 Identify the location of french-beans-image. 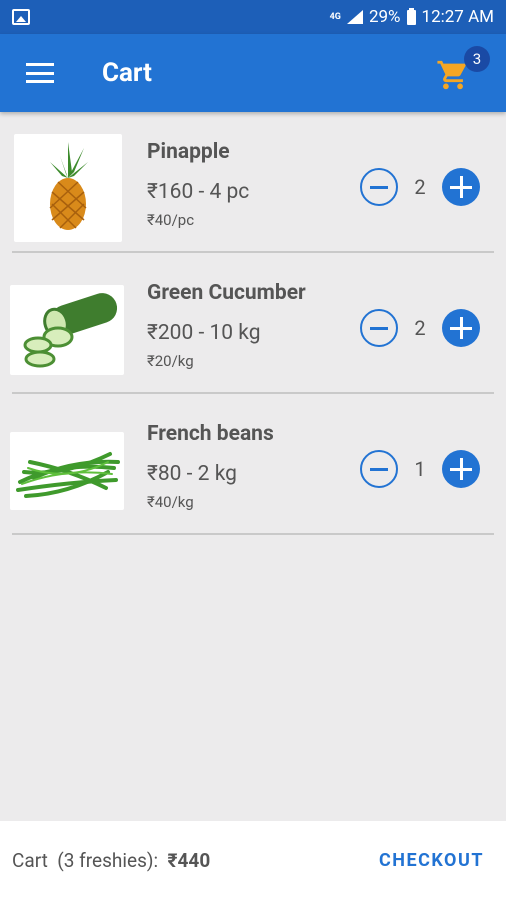
(67, 471).